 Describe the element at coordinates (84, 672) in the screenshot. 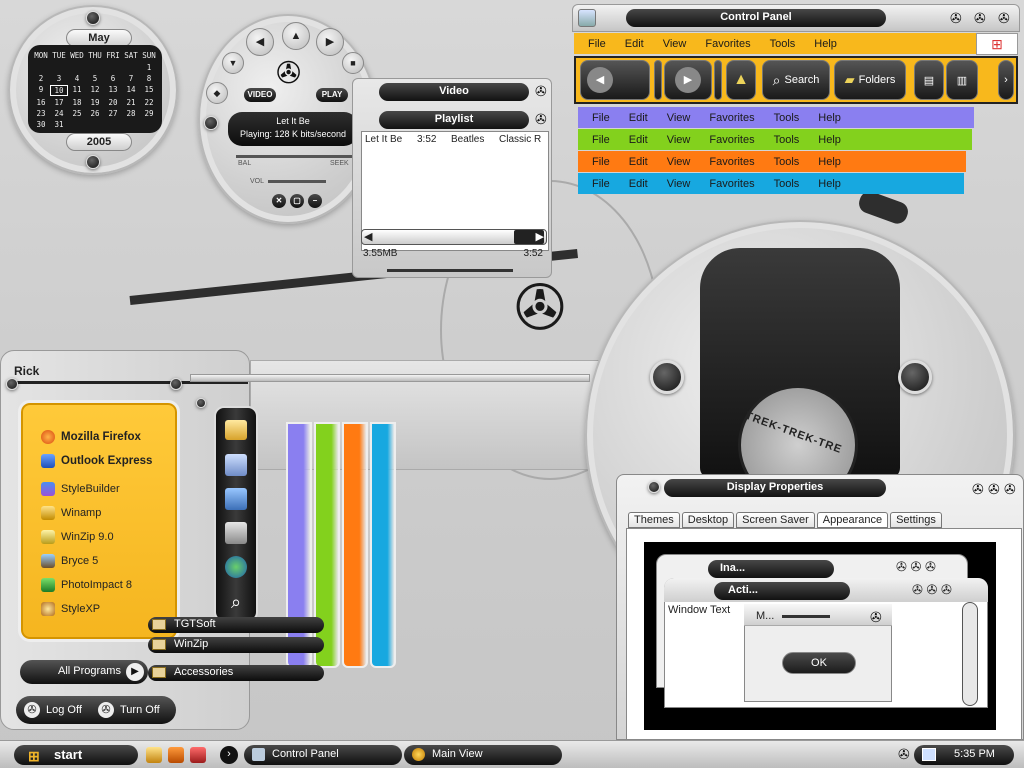

I see `all-programs-button: All Programs ▶` at that location.